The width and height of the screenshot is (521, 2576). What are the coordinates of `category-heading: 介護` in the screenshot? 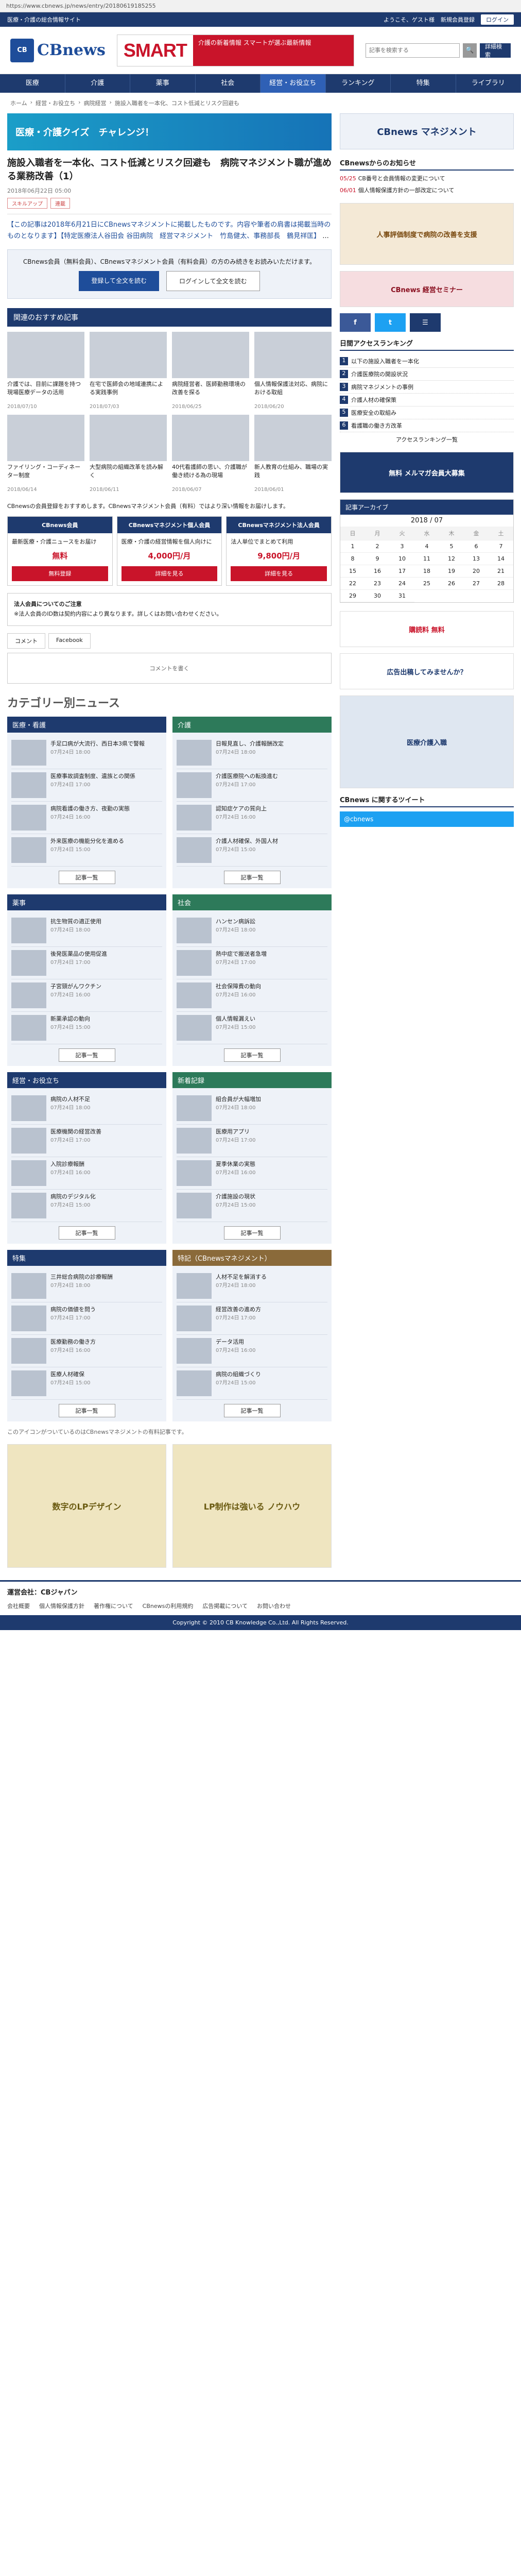 It's located at (252, 724).